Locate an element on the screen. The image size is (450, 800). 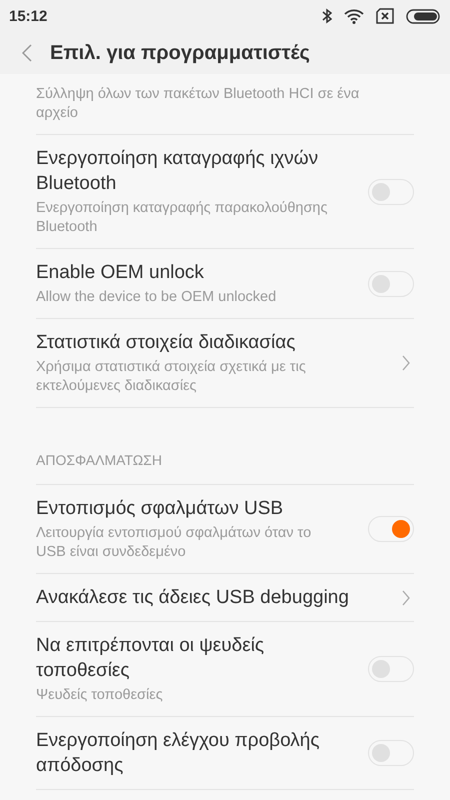
setting-title: Ενεργοποίηση ελέγχου προβολής απόδοσης is located at coordinates (178, 753).